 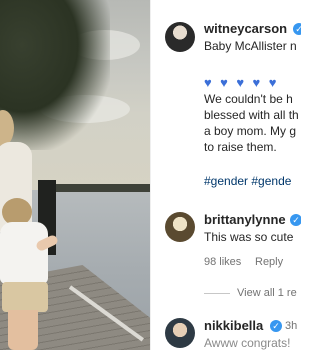 I want to click on photo-person-child, so click(x=30, y=274).